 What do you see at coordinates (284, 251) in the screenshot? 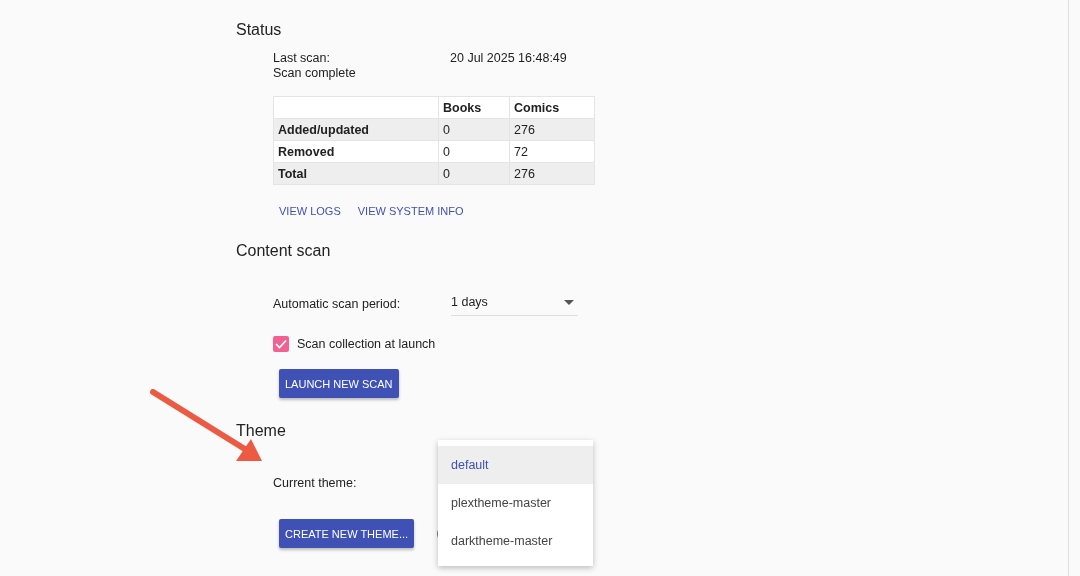
I see `section-heading: Content scan` at bounding box center [284, 251].